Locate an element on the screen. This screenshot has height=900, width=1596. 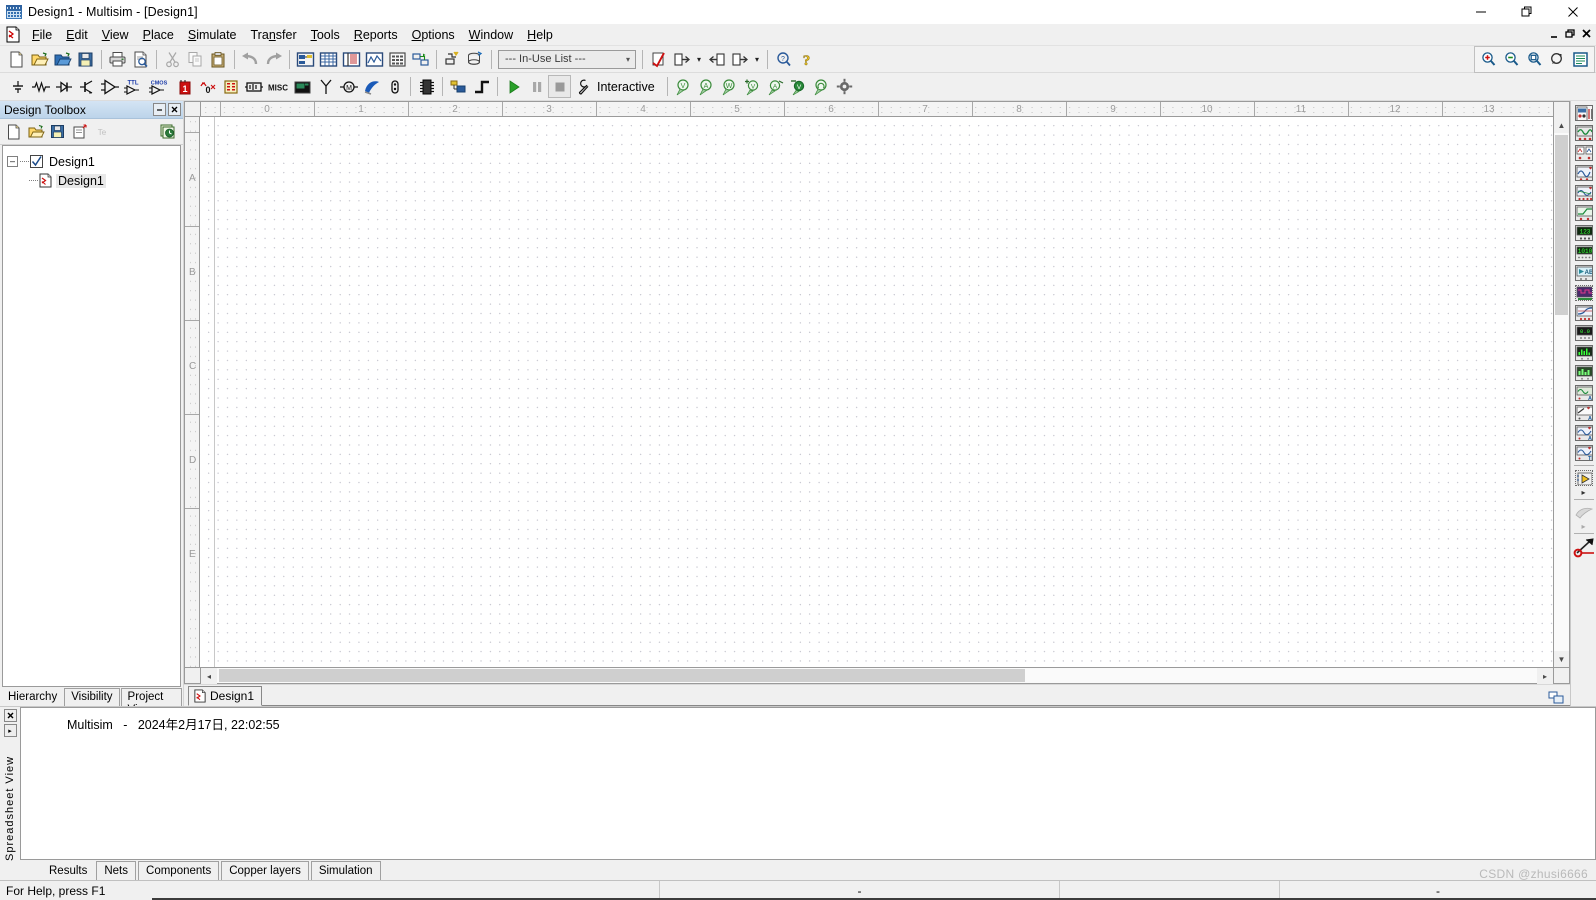
paste-icon is located at coordinates (218, 59).